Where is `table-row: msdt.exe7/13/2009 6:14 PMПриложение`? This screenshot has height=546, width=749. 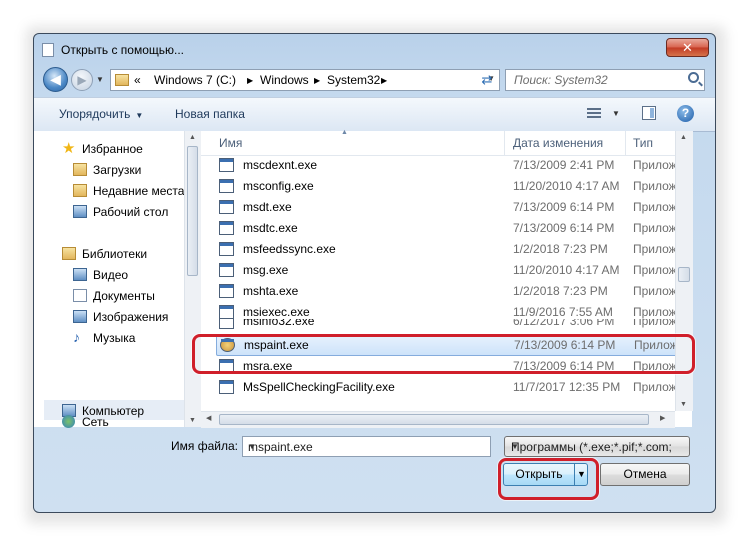
table-row: msdt.exe7/13/2009 6:14 PMПриложение is located at coordinates (446, 207).